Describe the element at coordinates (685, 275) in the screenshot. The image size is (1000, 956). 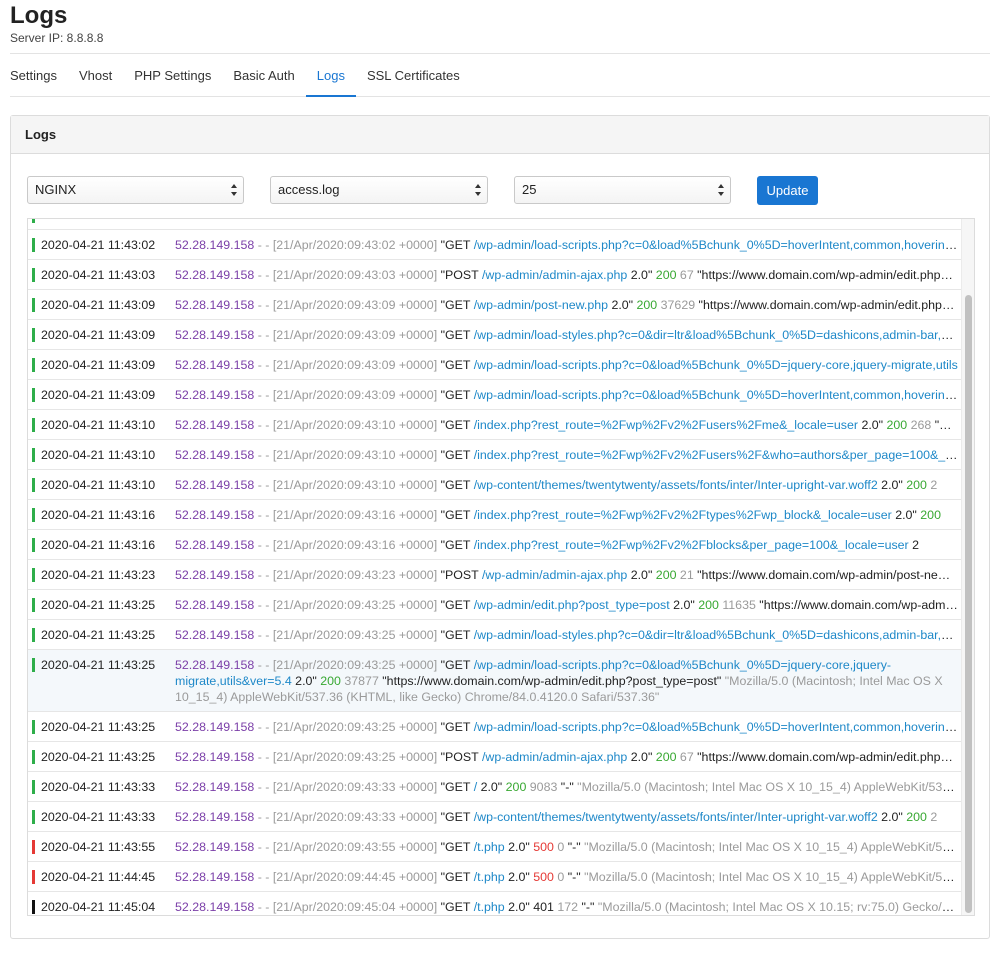
I see `log-size: 67` at that location.